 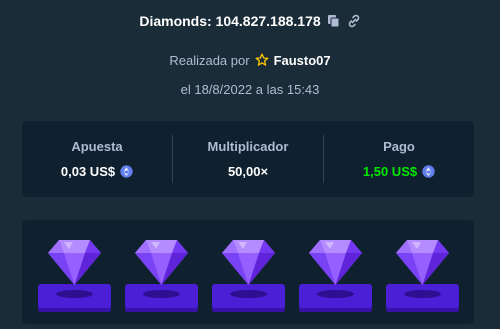 I want to click on made-by-row: Realizada por Fausto07, so click(x=250, y=60).